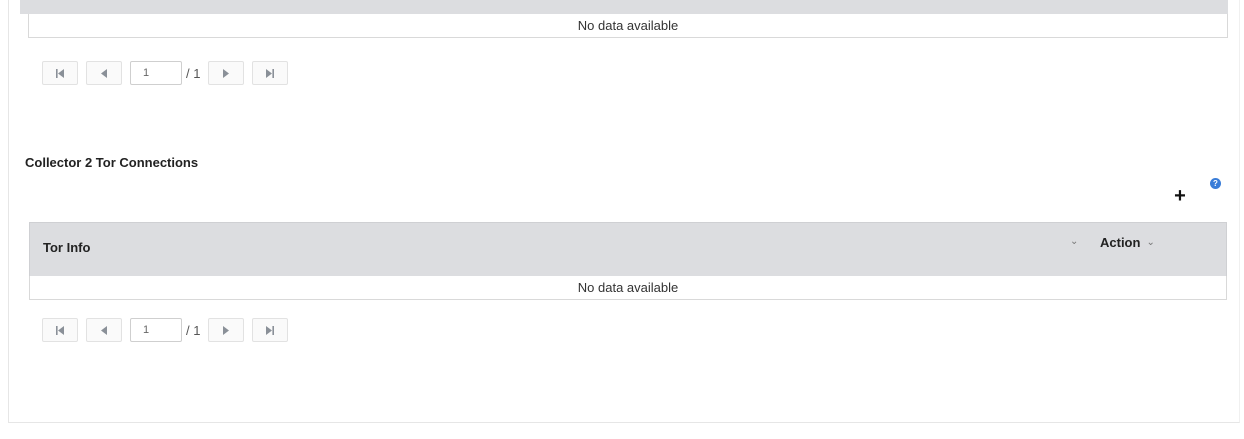 The height and width of the screenshot is (439, 1244). What do you see at coordinates (628, 249) in the screenshot?
I see `tor-table-header: Tor Info ⌄ Action ⌄` at bounding box center [628, 249].